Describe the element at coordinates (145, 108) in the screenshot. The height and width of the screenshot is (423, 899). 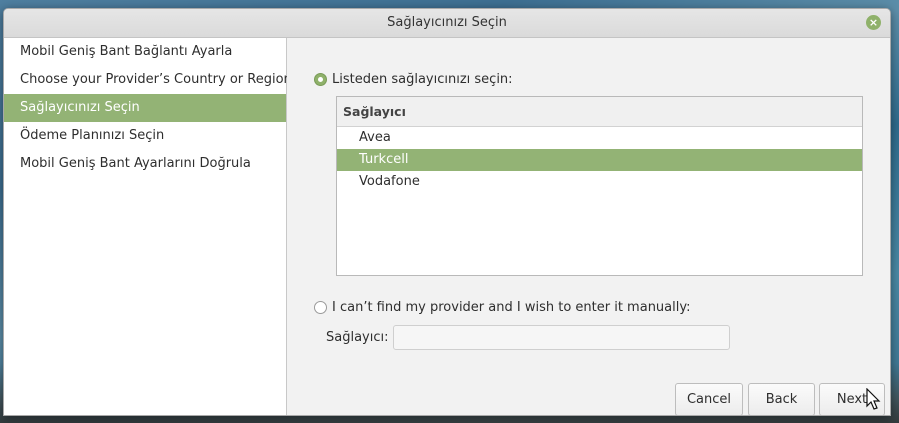
I see `step-provider: Sağlayıcınızı Seçin` at that location.